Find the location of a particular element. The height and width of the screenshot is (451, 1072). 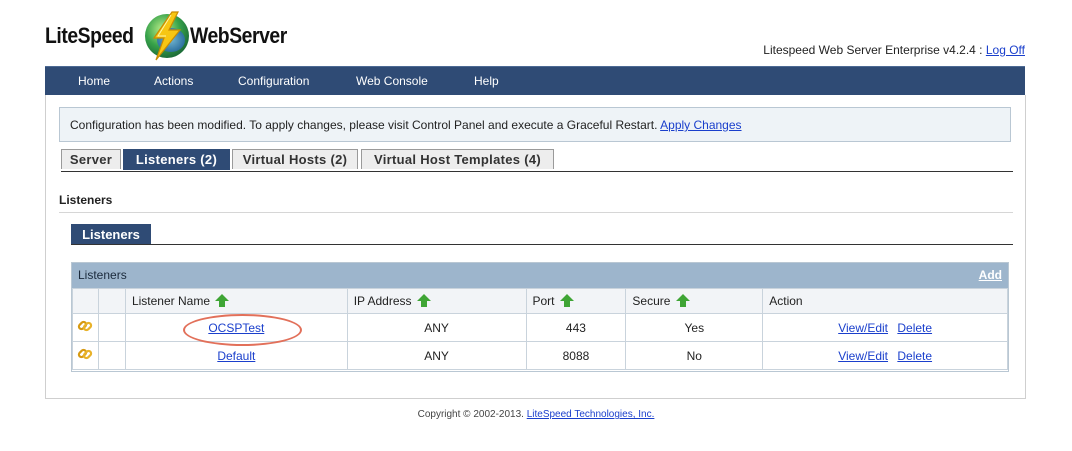

col-icon is located at coordinates (85, 301).